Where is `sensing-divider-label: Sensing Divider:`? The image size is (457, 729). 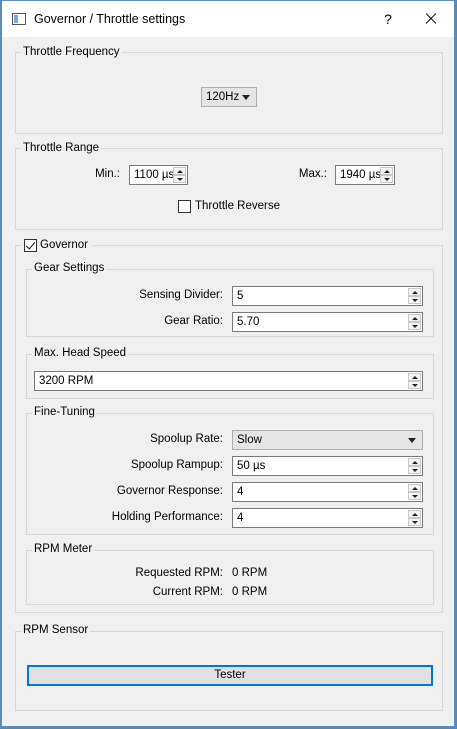 sensing-divider-label: Sensing Divider: is located at coordinates (181, 295).